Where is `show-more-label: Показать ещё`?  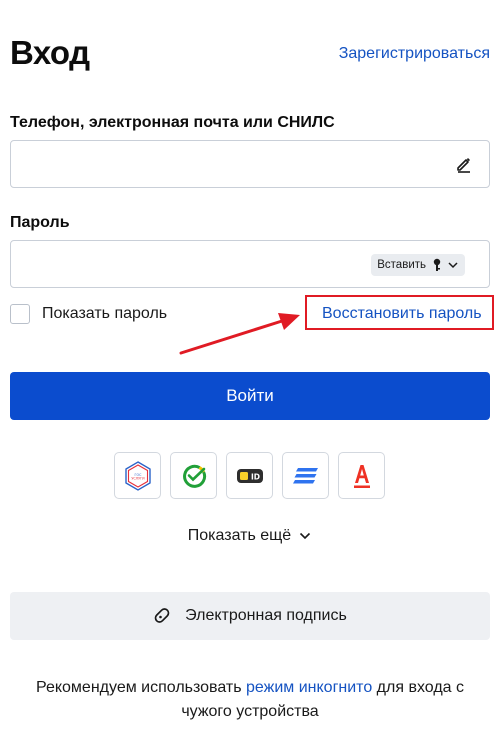
show-more-label: Показать ещё is located at coordinates (239, 535).